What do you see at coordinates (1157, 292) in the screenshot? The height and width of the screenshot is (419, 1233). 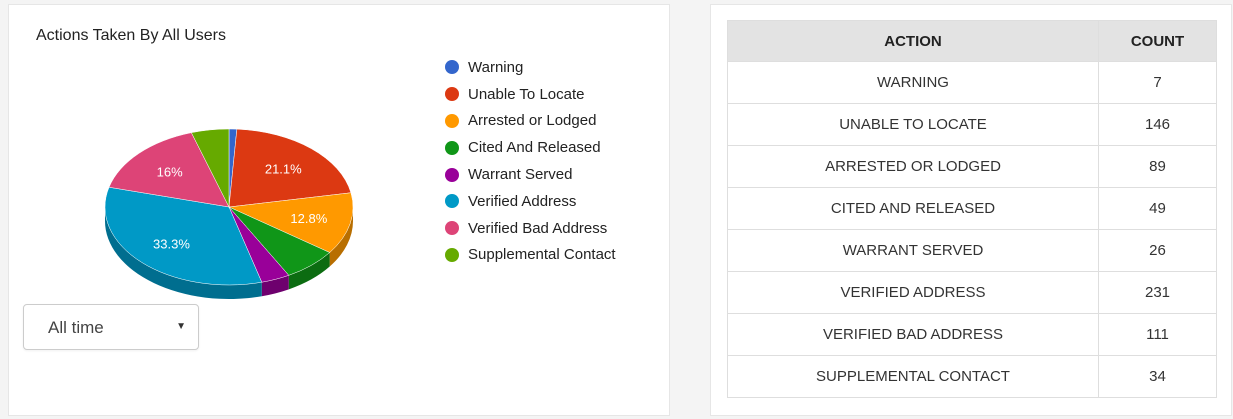 I see `cell-count: 231` at bounding box center [1157, 292].